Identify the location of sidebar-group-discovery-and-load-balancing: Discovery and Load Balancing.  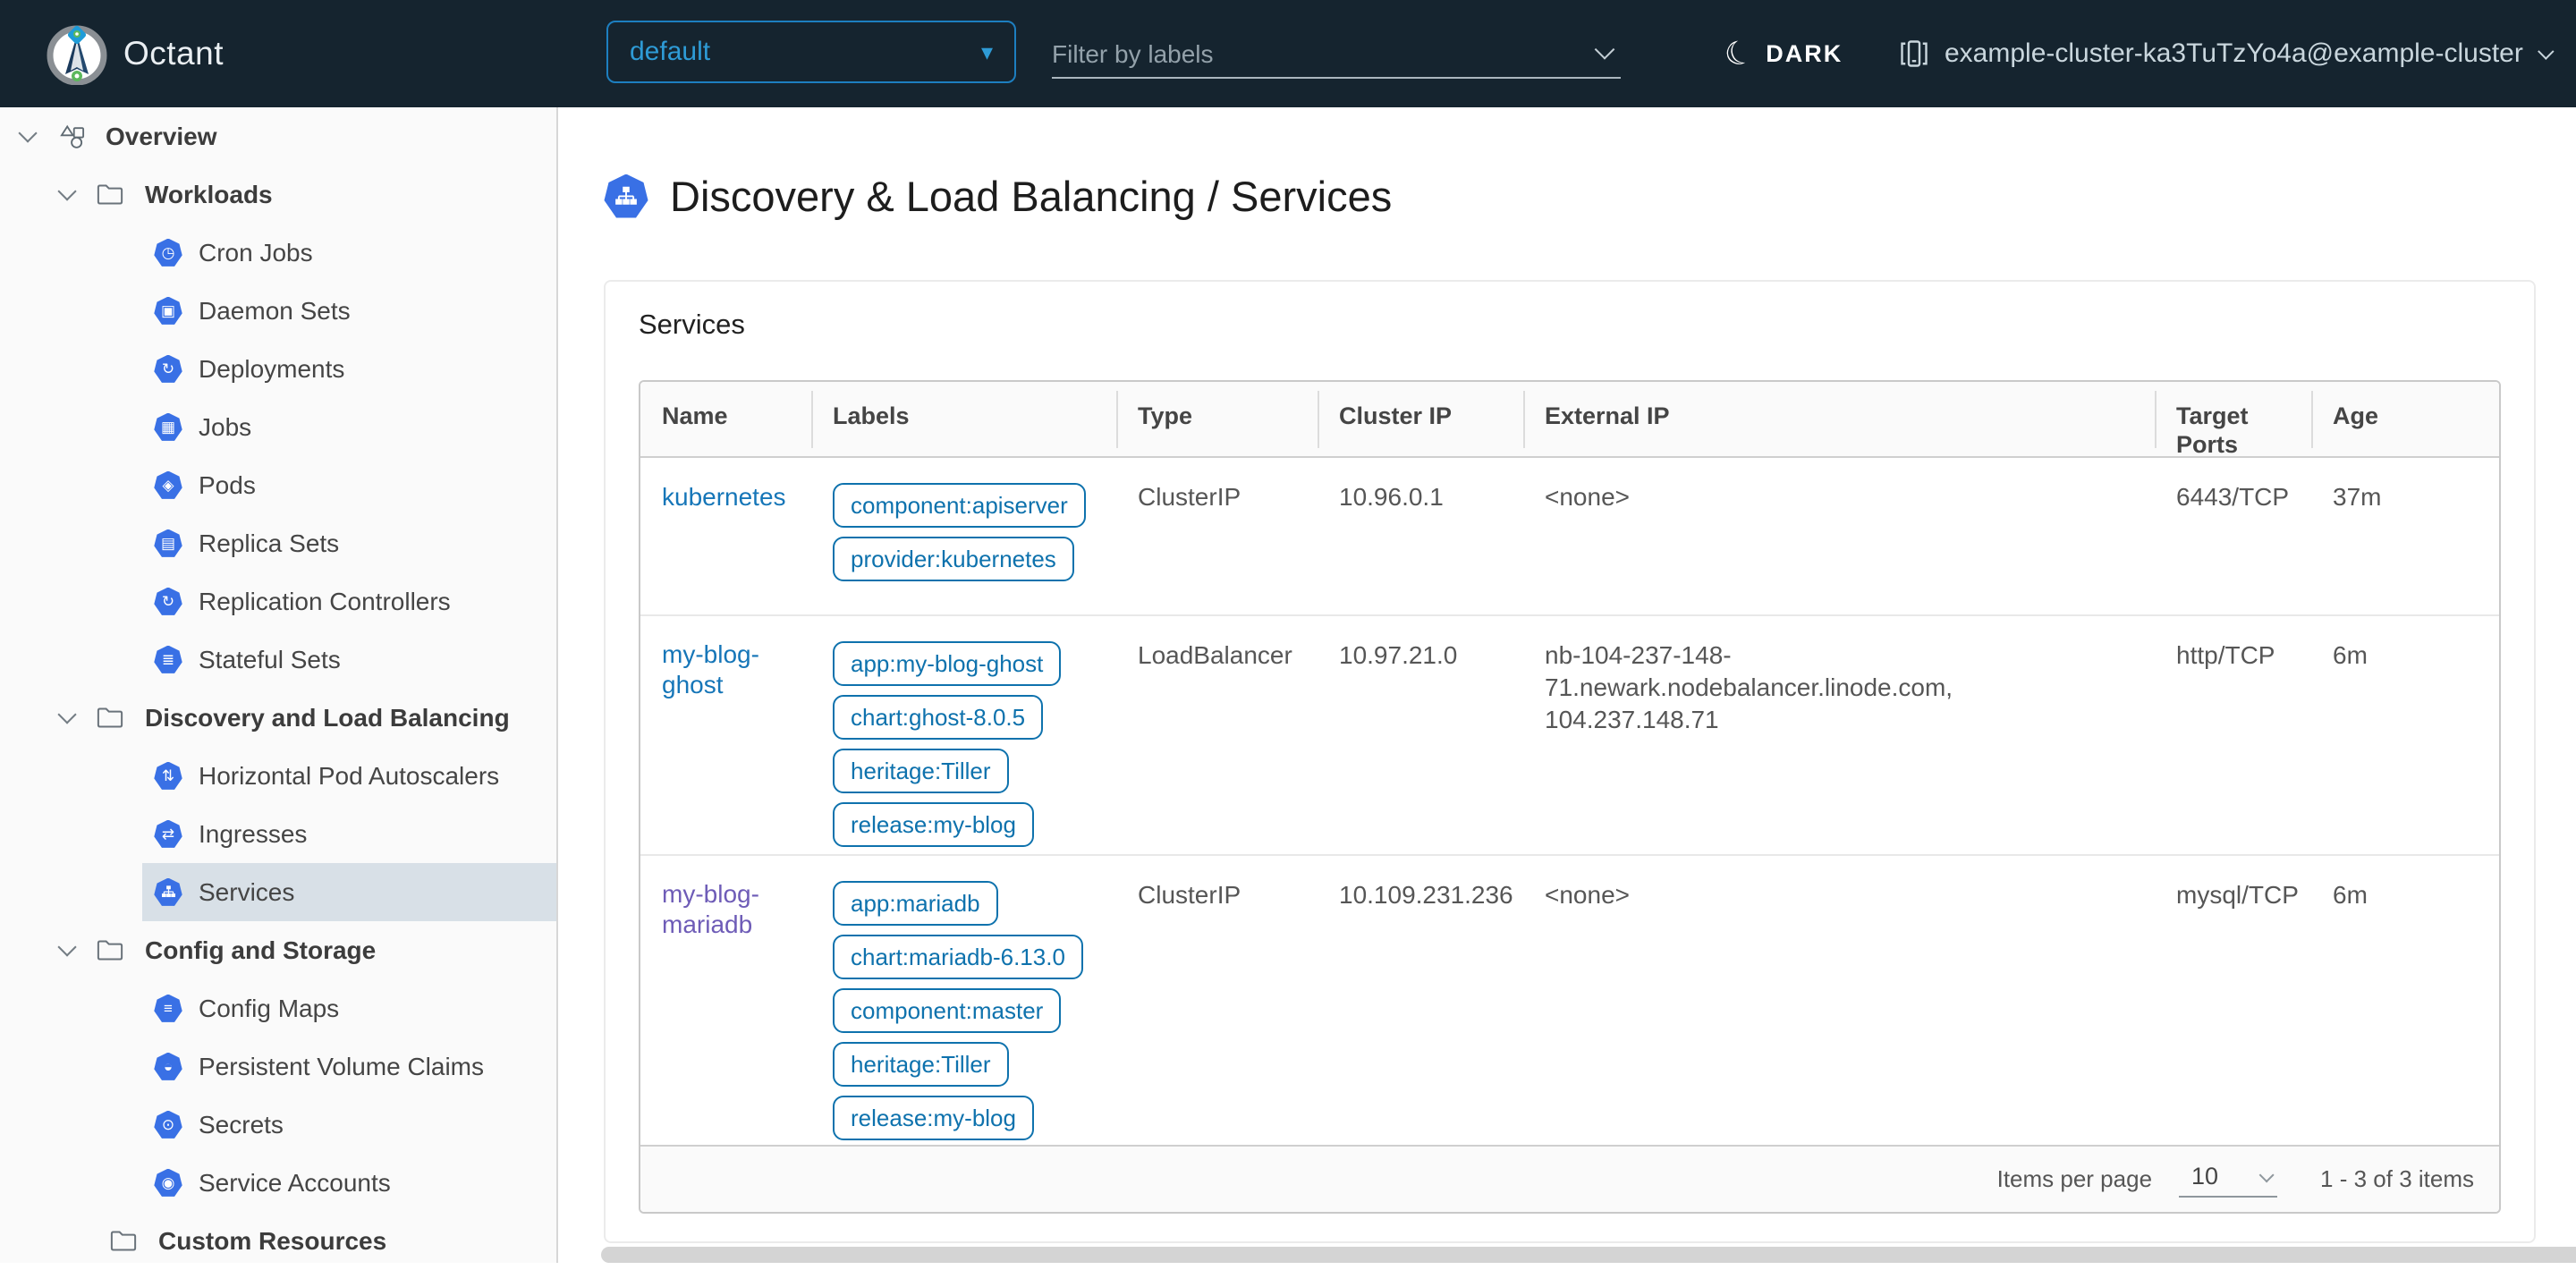
(278, 718).